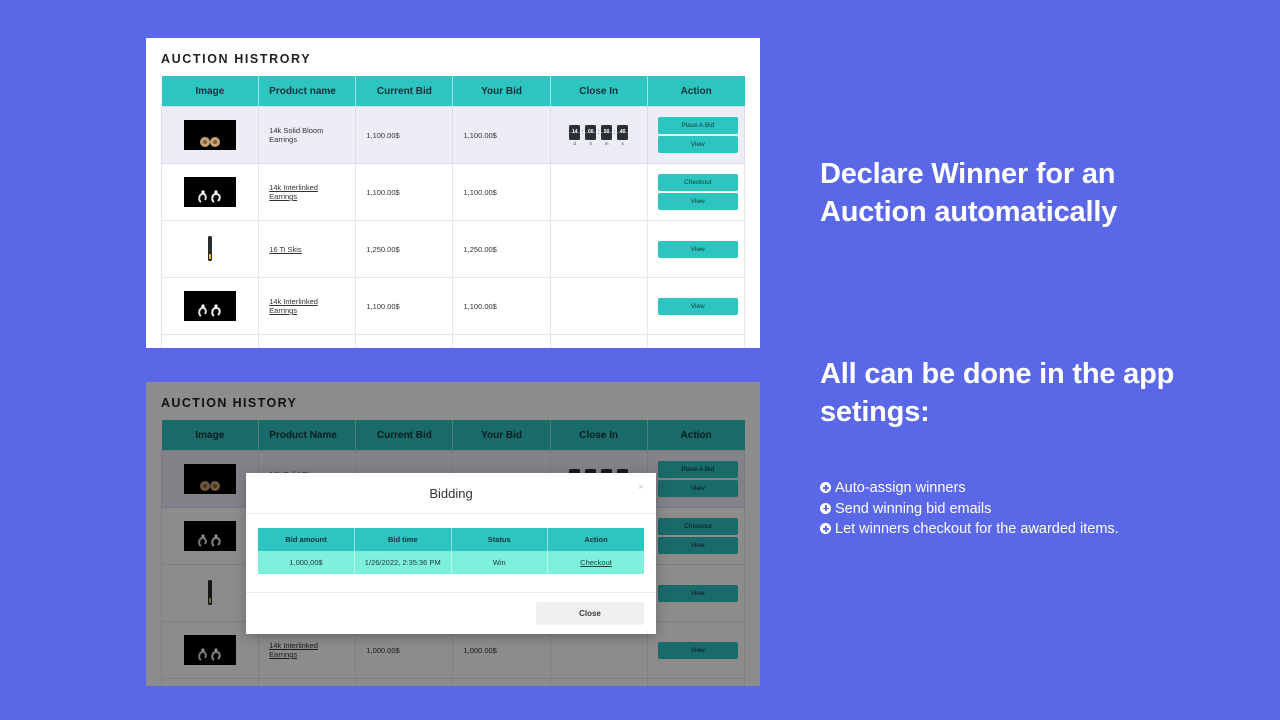 This screenshot has width=1280, height=720. I want to click on close-icon: ×, so click(641, 488).